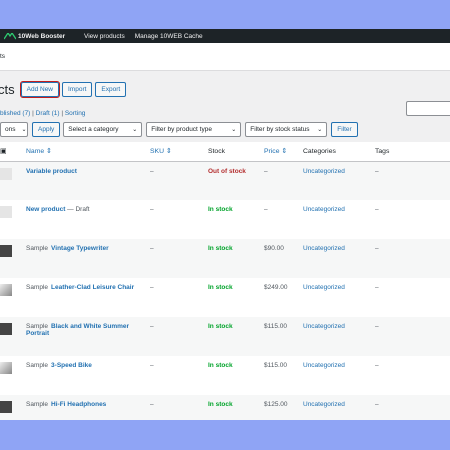 The image size is (450, 450). I want to click on sku-header-label: SKU, so click(157, 152).